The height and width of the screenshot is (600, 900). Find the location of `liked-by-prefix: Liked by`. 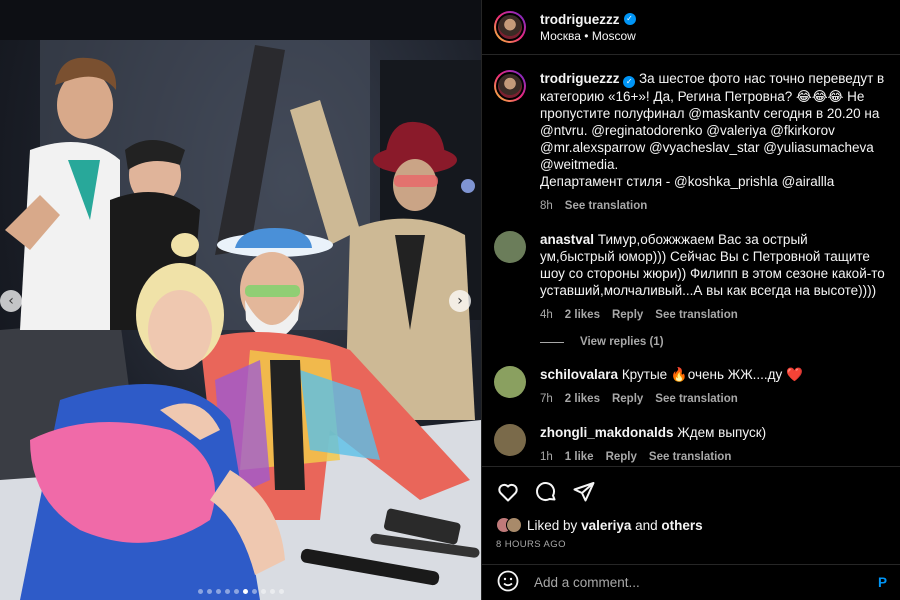

liked-by-prefix: Liked by is located at coordinates (552, 525).